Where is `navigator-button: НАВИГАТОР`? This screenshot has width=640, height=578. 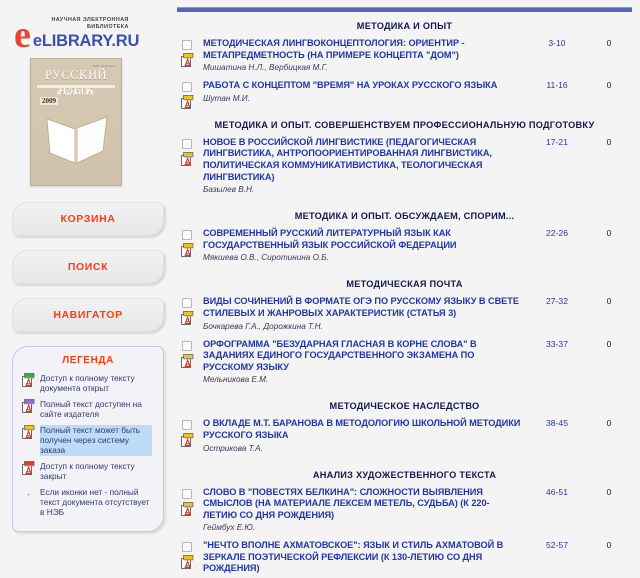 navigator-button: НАВИГАТОР is located at coordinates (88, 315).